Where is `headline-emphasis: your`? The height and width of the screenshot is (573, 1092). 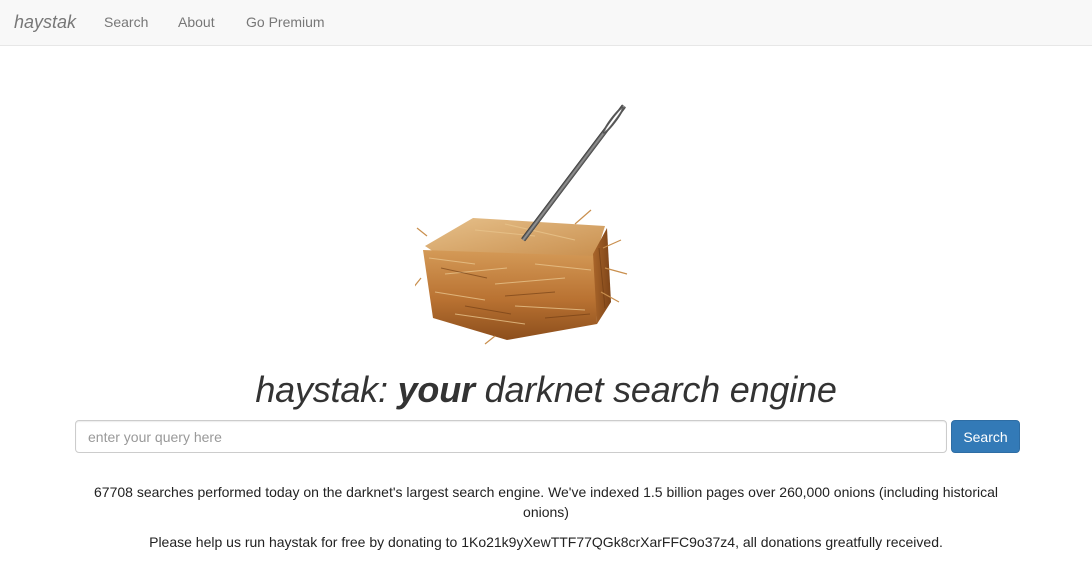 headline-emphasis: your is located at coordinates (436, 389).